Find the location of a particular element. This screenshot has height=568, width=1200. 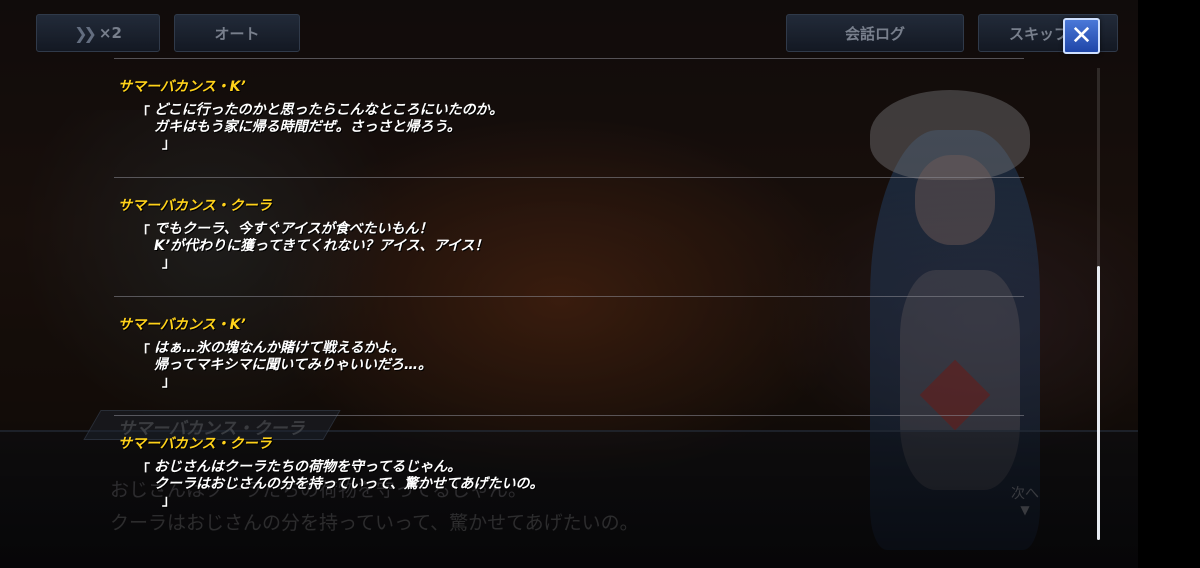

fast-forward-icon: ❯❯ is located at coordinates (85, 33).